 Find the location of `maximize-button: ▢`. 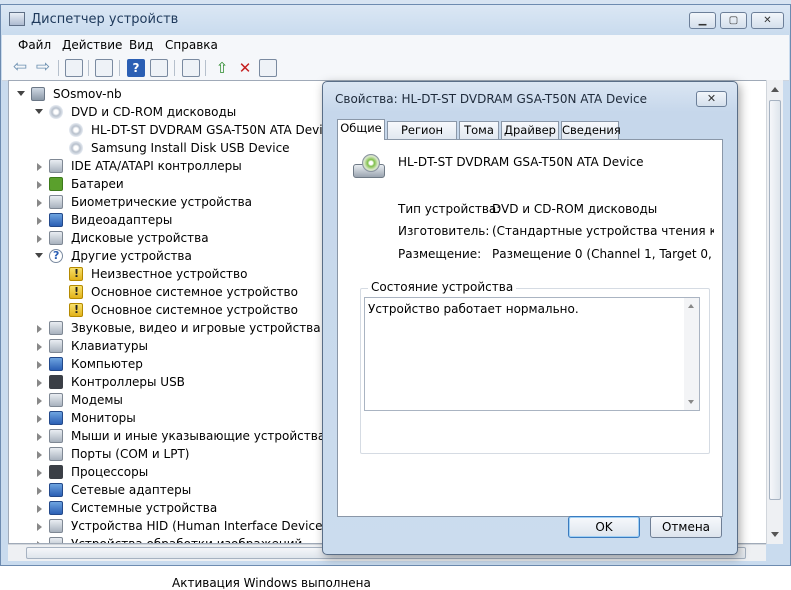

maximize-button: ▢ is located at coordinates (733, 20).